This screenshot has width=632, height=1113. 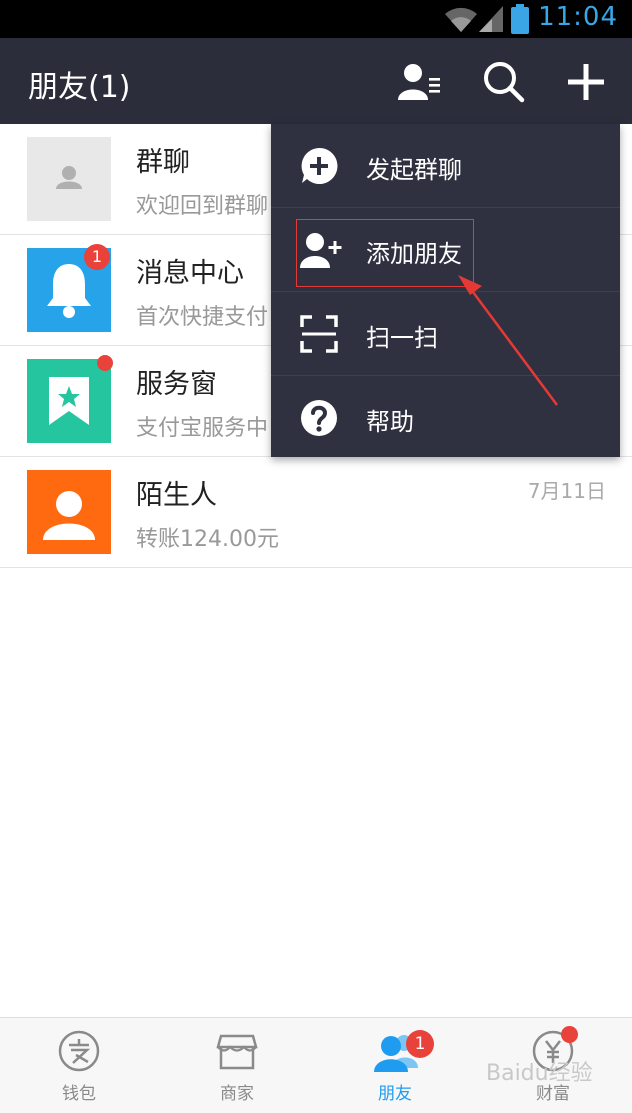 I want to click on conversation-row-stranger: 陌生人 转账124.00元 7月11日, so click(x=316, y=512).